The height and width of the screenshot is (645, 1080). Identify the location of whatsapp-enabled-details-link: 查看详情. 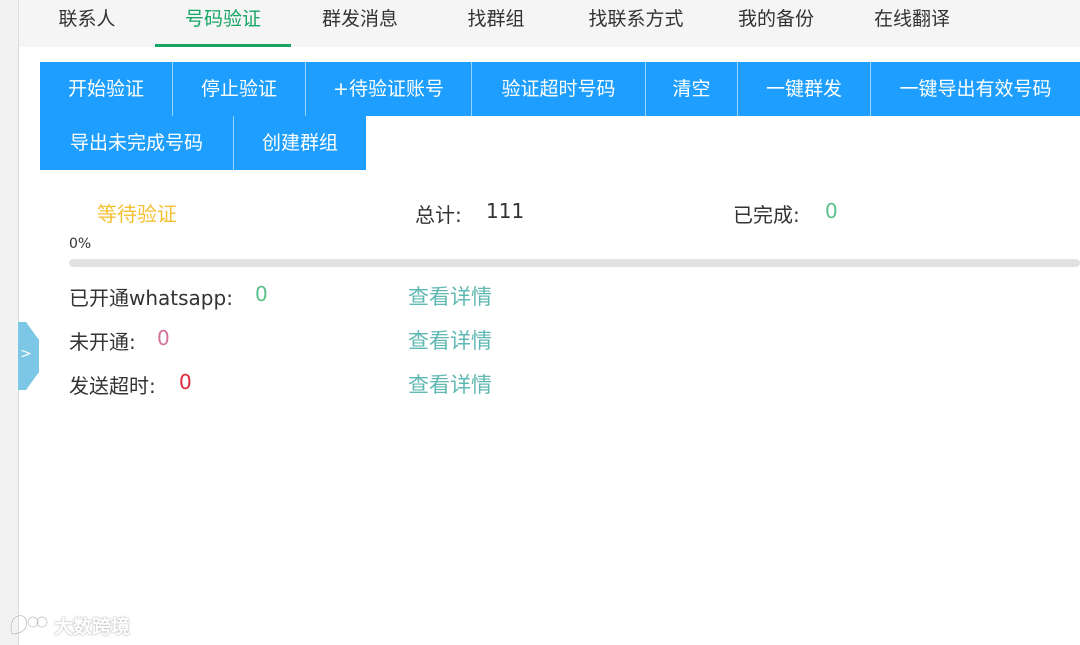
(450, 296).